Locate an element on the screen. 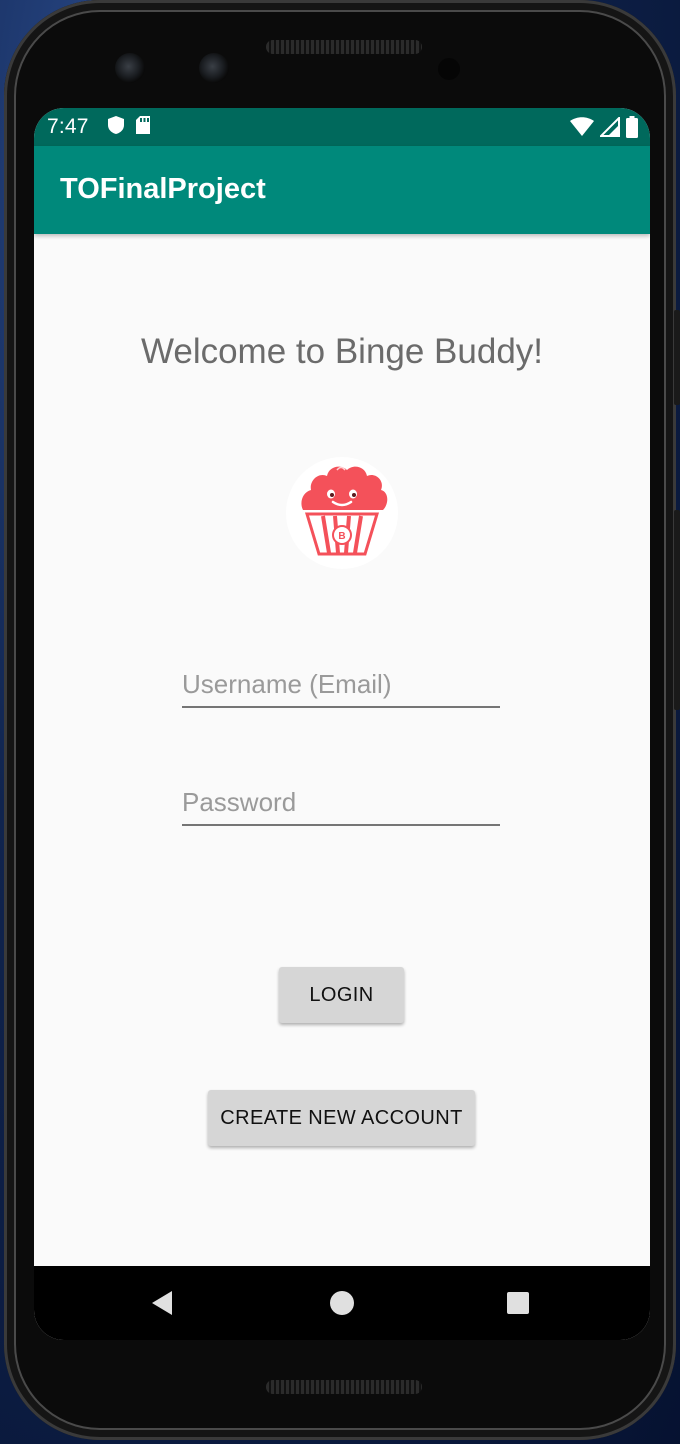  popcorn-logo-icon: B is located at coordinates (342, 513).